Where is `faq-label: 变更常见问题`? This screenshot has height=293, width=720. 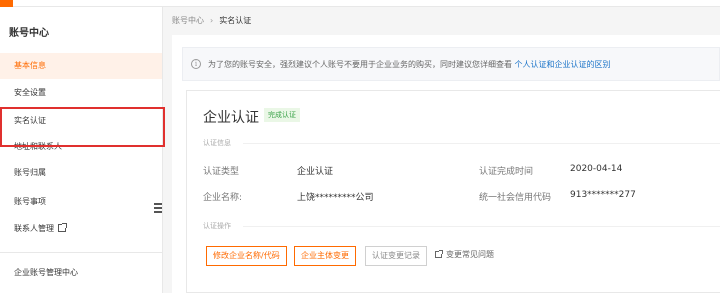
faq-label: 变更常见问题 is located at coordinates (470, 254).